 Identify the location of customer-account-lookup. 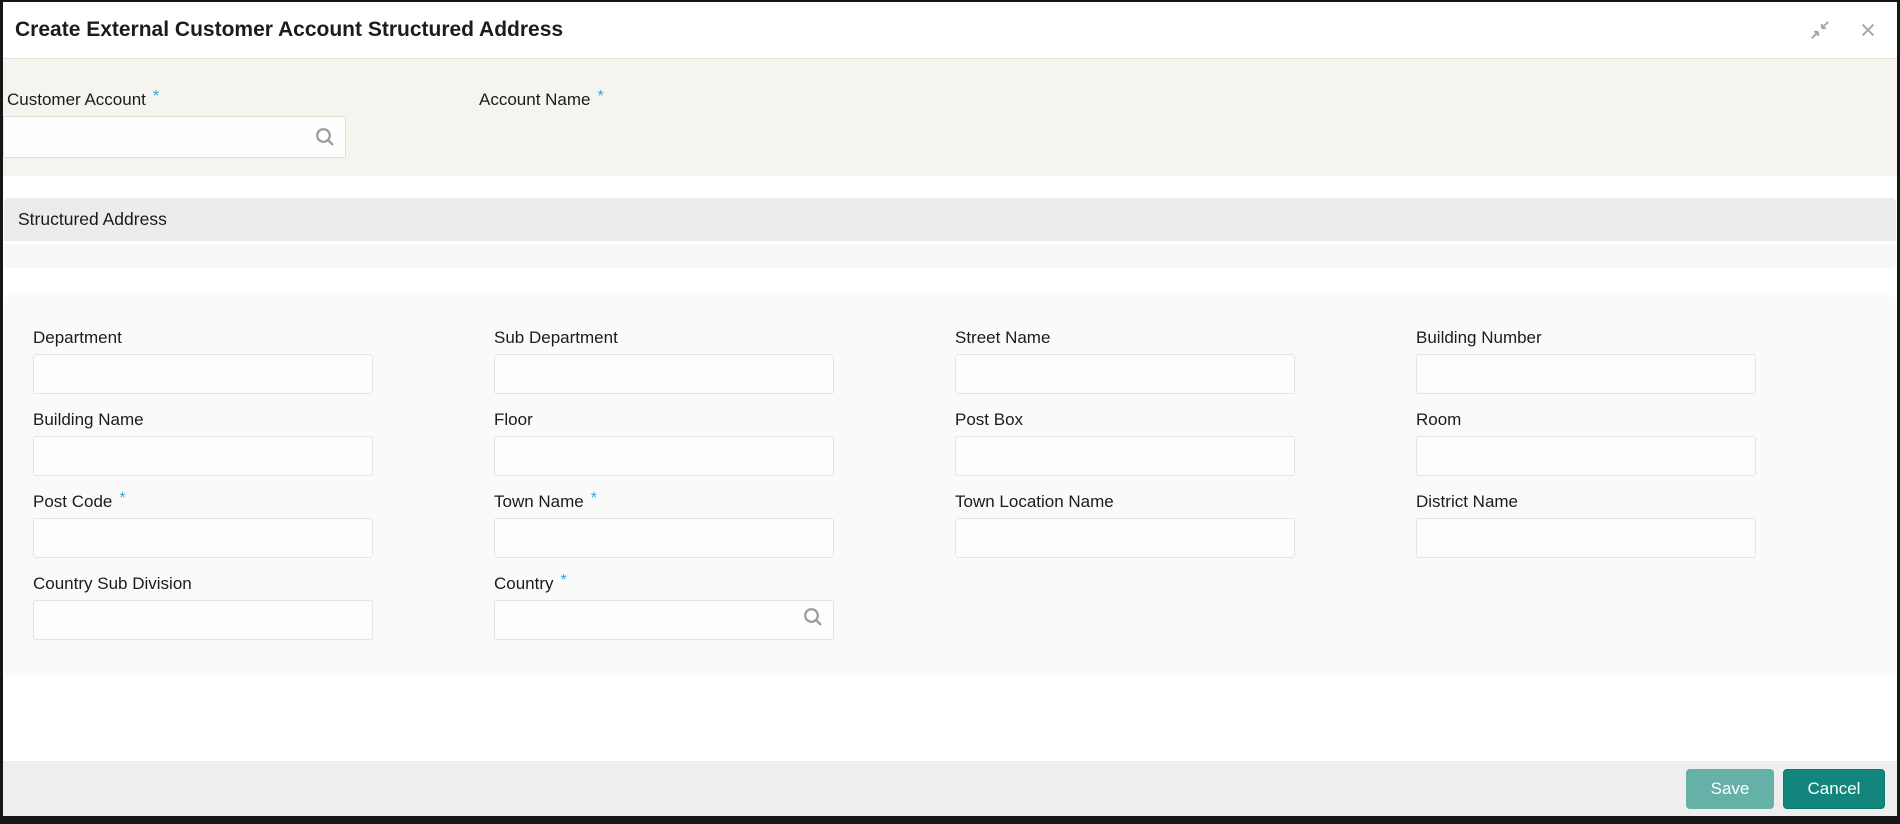
(174, 137).